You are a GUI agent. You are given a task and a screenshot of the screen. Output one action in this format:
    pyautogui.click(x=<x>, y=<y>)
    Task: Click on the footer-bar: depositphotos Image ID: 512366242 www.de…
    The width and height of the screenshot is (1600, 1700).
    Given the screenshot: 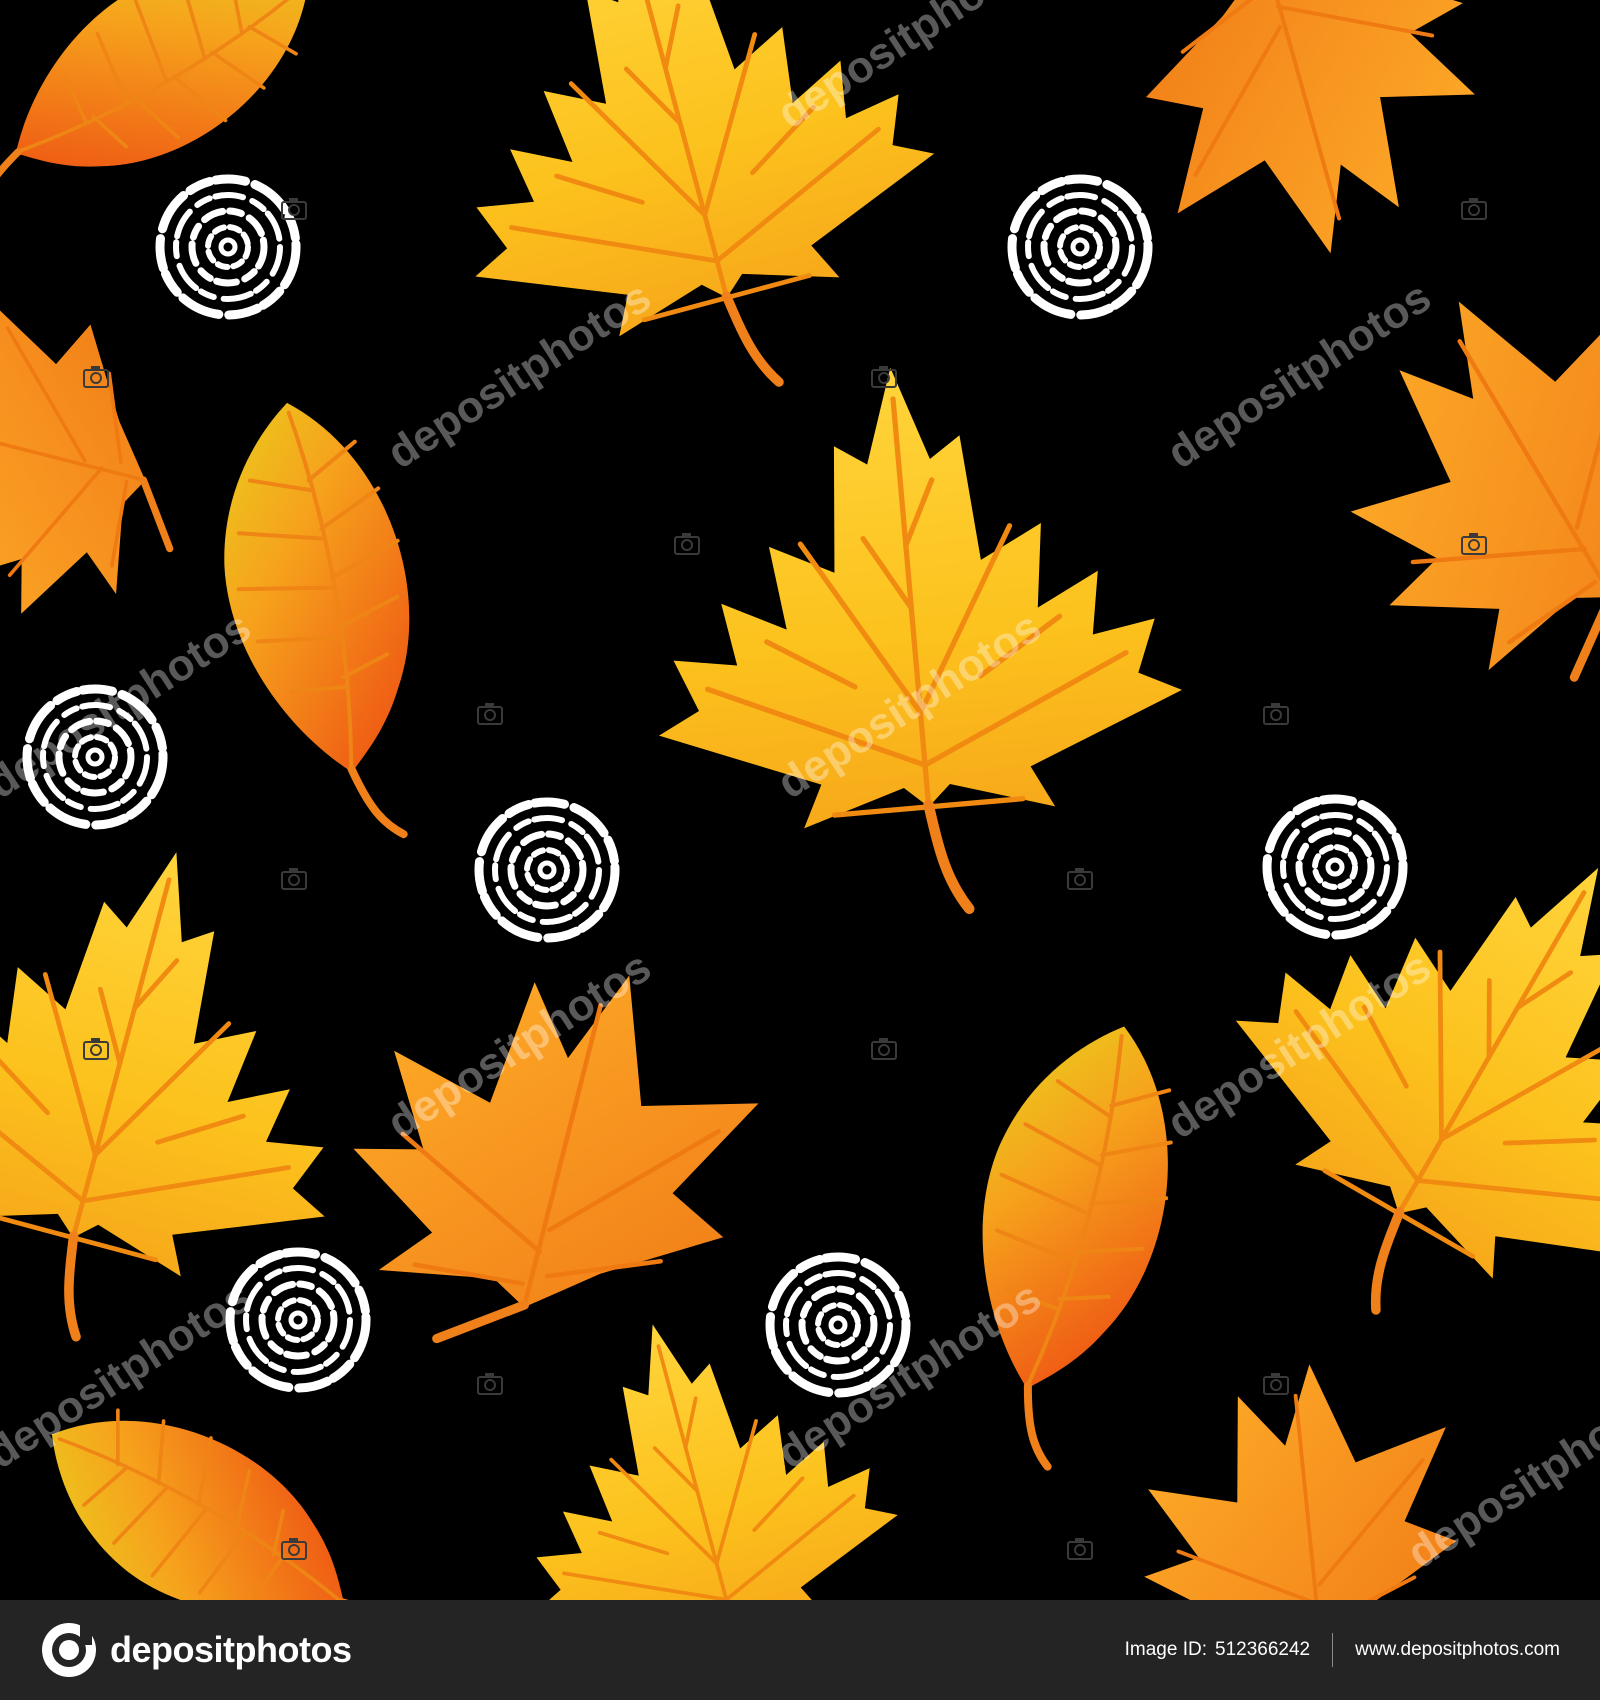 What is the action you would take?
    pyautogui.click(x=800, y=1650)
    